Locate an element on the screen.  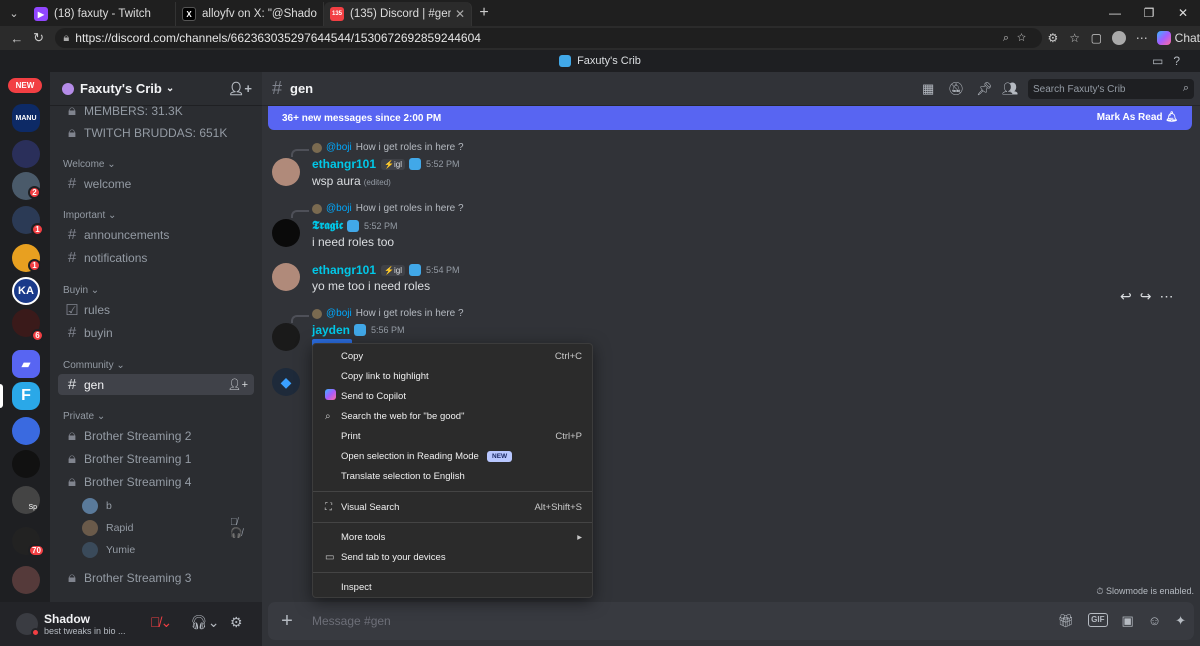
emoji-icon: ☺ is located at coordinates (1154, 621).